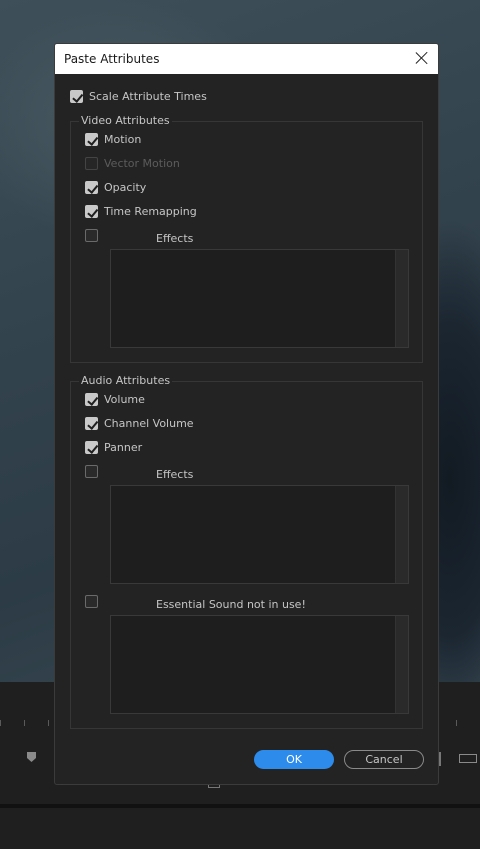 The width and height of the screenshot is (480, 849). I want to click on opacity-checkbox, so click(91, 187).